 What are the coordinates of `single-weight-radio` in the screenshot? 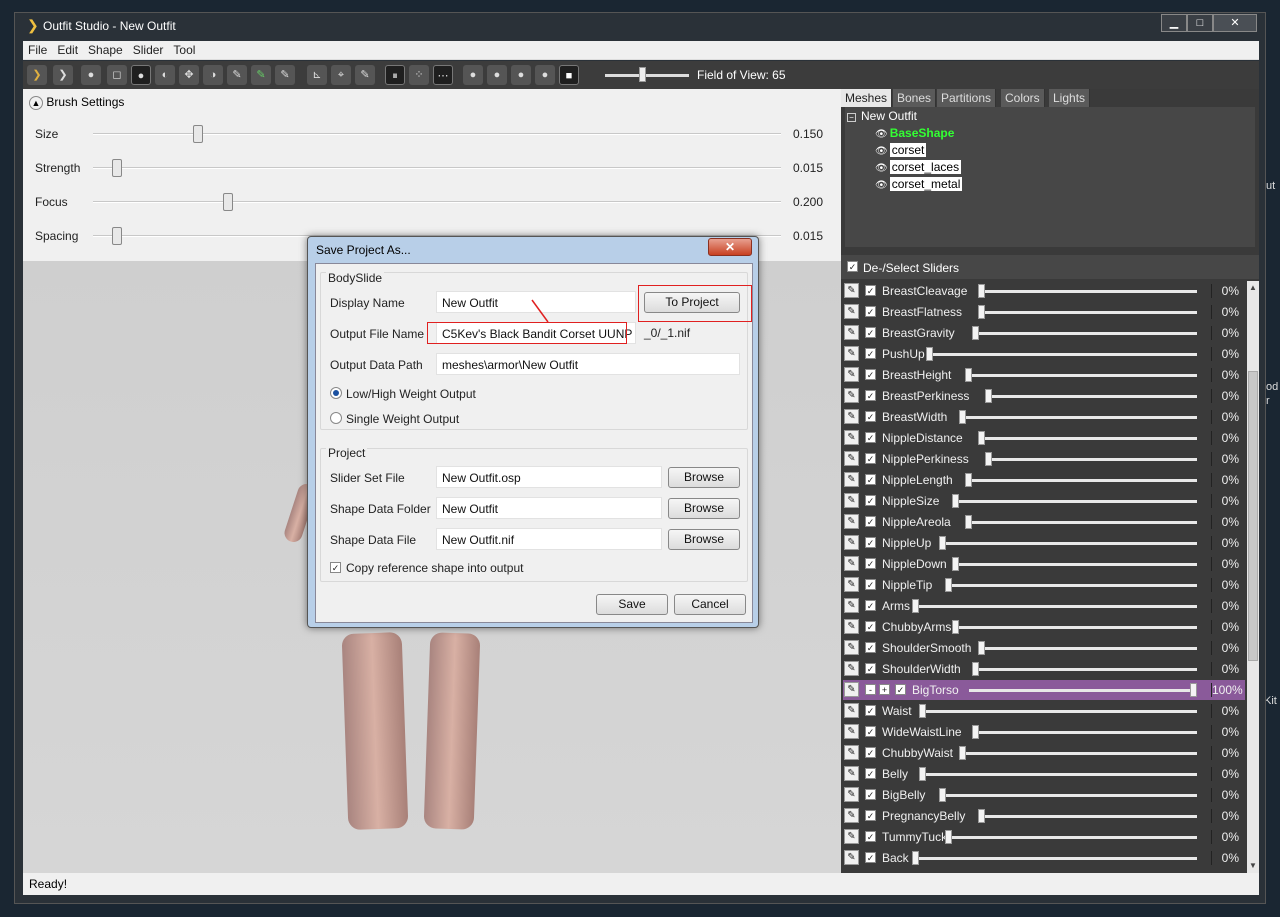 It's located at (336, 418).